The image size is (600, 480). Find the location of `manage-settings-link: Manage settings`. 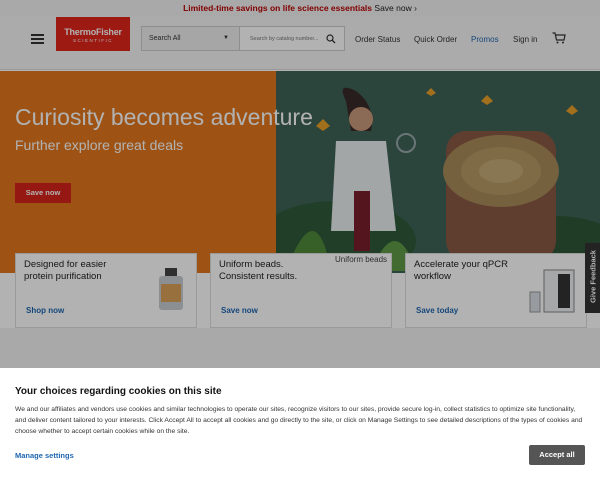

manage-settings-link: Manage settings is located at coordinates (44, 455).